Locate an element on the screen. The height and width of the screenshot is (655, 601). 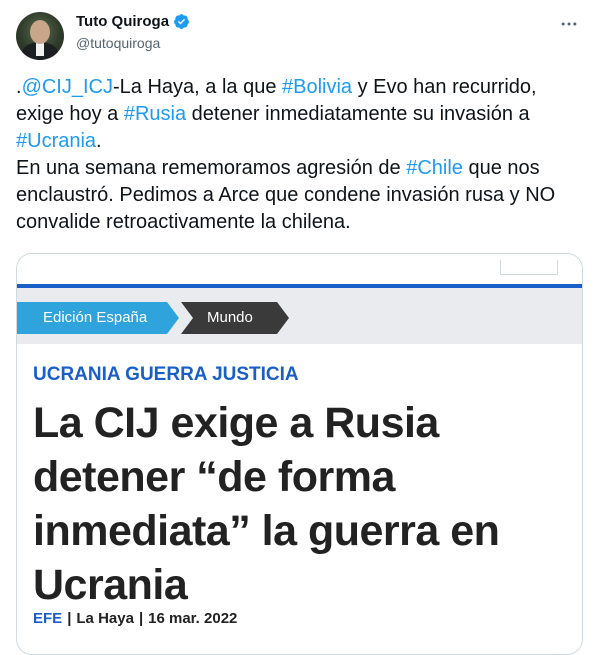
avatar-shirt is located at coordinates (40, 49).